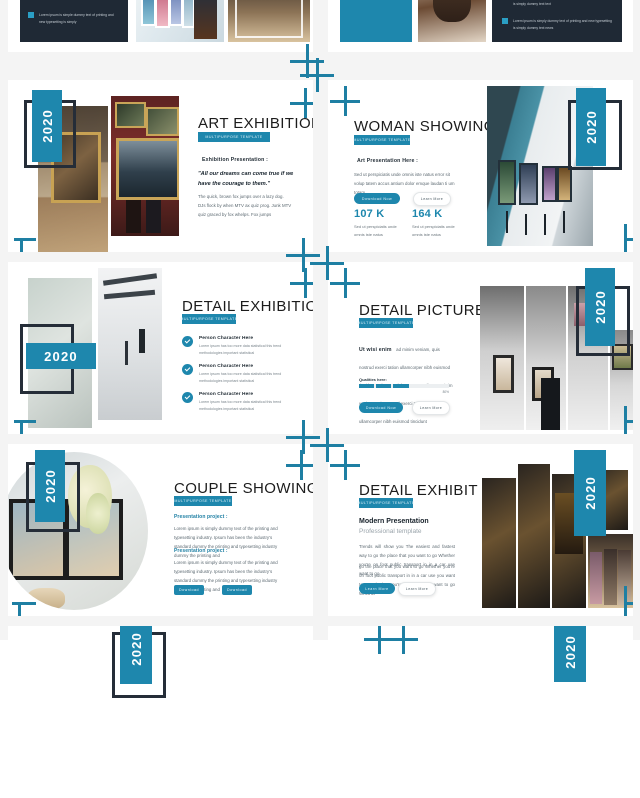  I want to click on download-now-label: Download Now, so click(381, 407).